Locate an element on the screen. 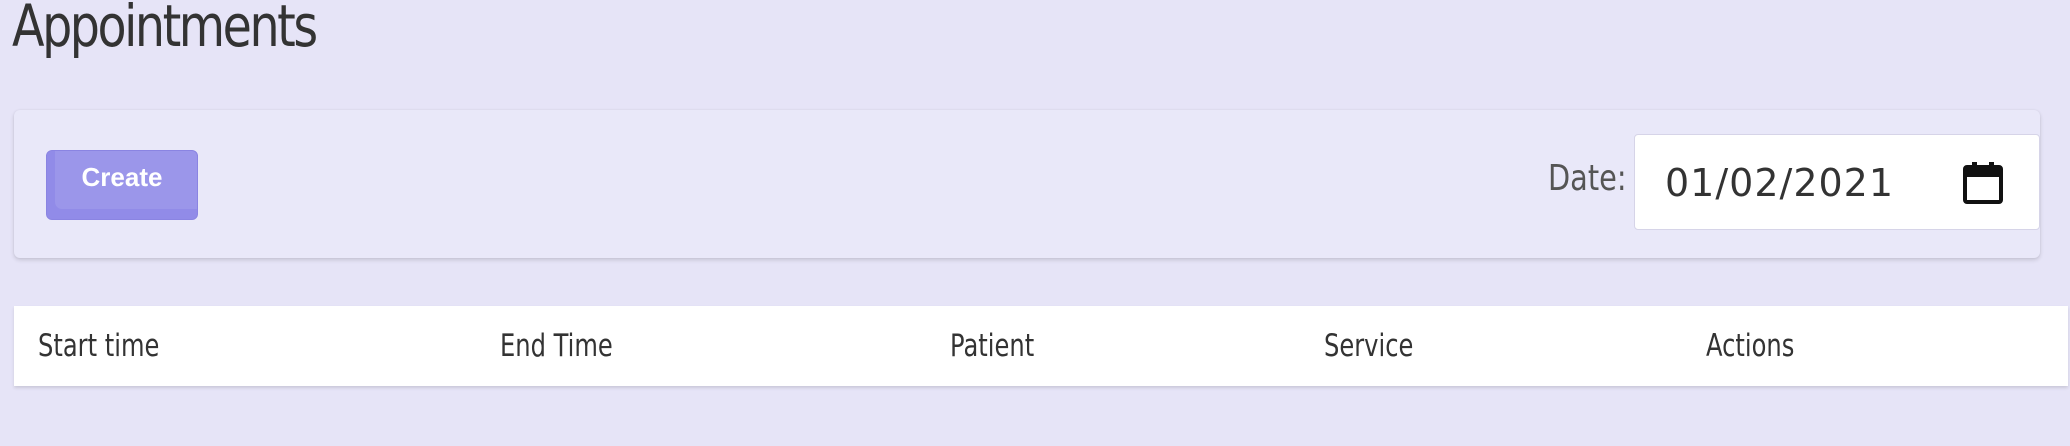  calendar-icon is located at coordinates (1983, 183).